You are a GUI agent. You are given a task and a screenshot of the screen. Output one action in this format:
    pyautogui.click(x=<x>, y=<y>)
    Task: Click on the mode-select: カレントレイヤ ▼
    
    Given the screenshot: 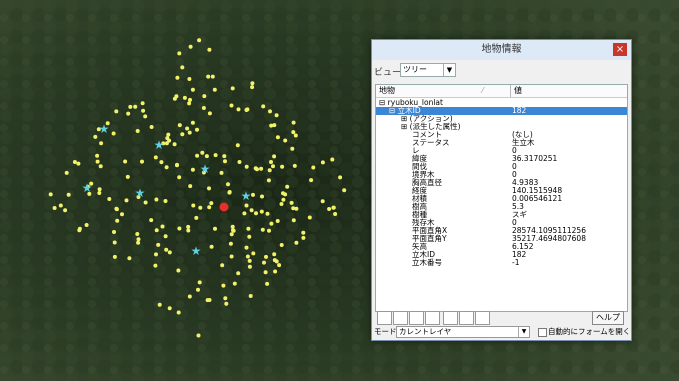 What is the action you would take?
    pyautogui.click(x=463, y=332)
    